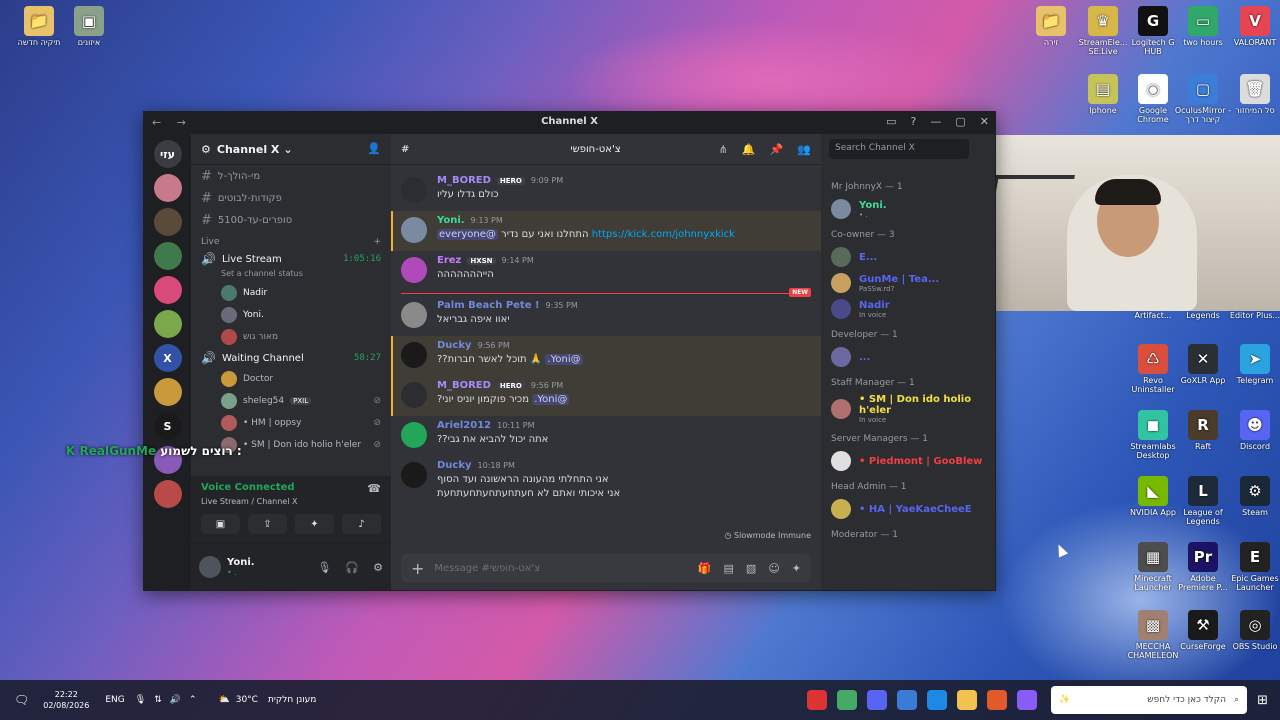  I want to click on bell-icon: 🔔, so click(749, 149).